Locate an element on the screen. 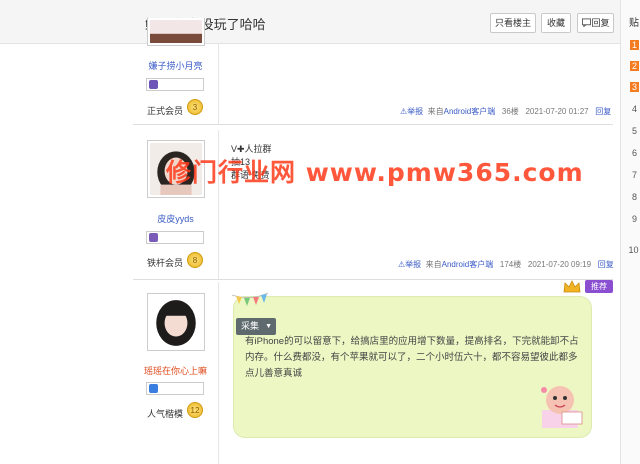  hot-rank-8: 8 is located at coordinates (634, 197).